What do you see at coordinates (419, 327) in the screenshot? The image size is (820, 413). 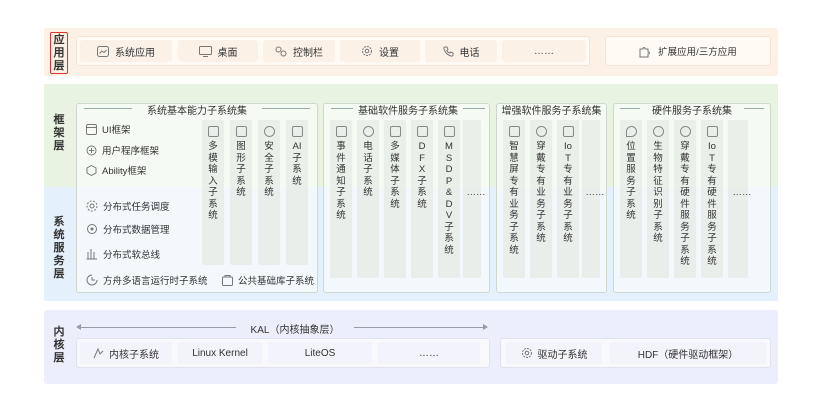 I see `kal-line-right` at bounding box center [419, 327].